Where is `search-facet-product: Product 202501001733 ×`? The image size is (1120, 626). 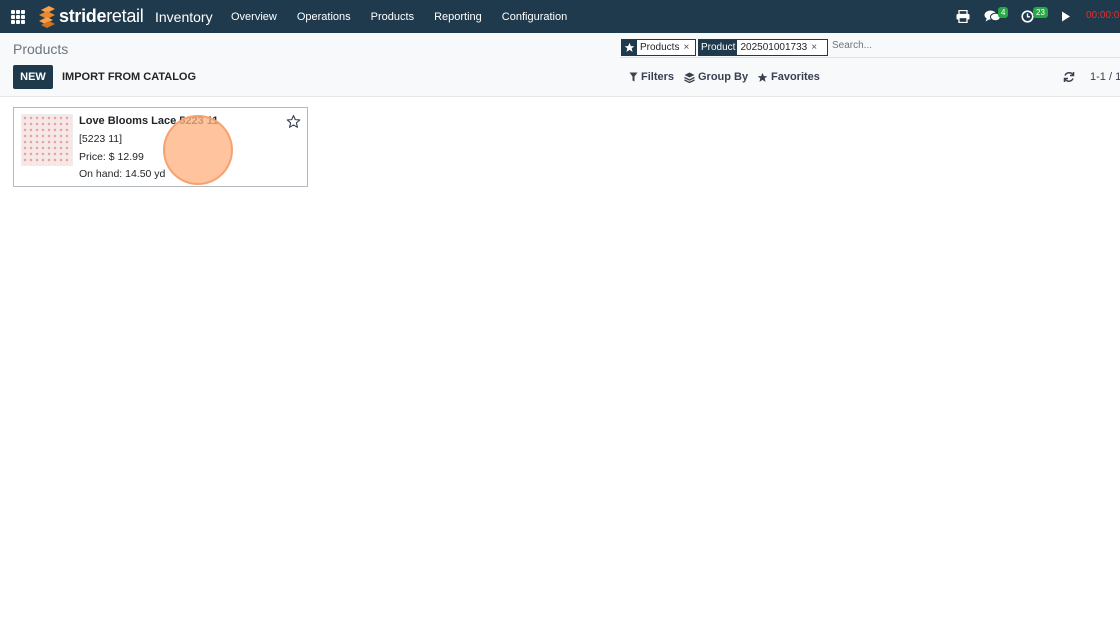
search-facet-product: Product 202501001733 × is located at coordinates (763, 47).